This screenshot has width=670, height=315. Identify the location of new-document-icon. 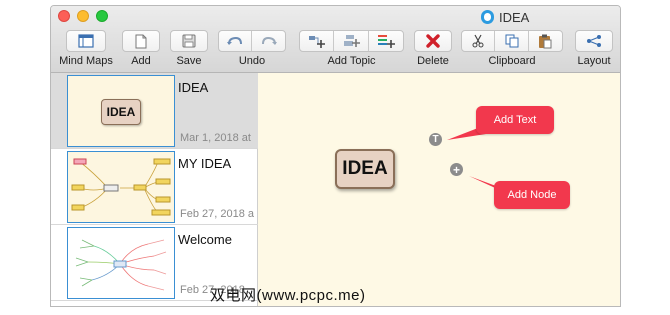
(141, 41).